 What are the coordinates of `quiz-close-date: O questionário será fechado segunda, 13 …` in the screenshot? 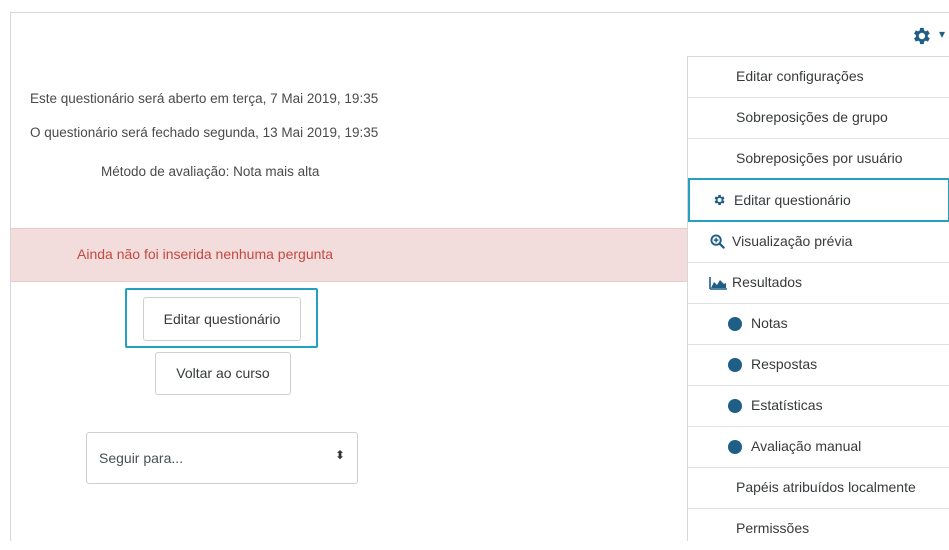 It's located at (204, 132).